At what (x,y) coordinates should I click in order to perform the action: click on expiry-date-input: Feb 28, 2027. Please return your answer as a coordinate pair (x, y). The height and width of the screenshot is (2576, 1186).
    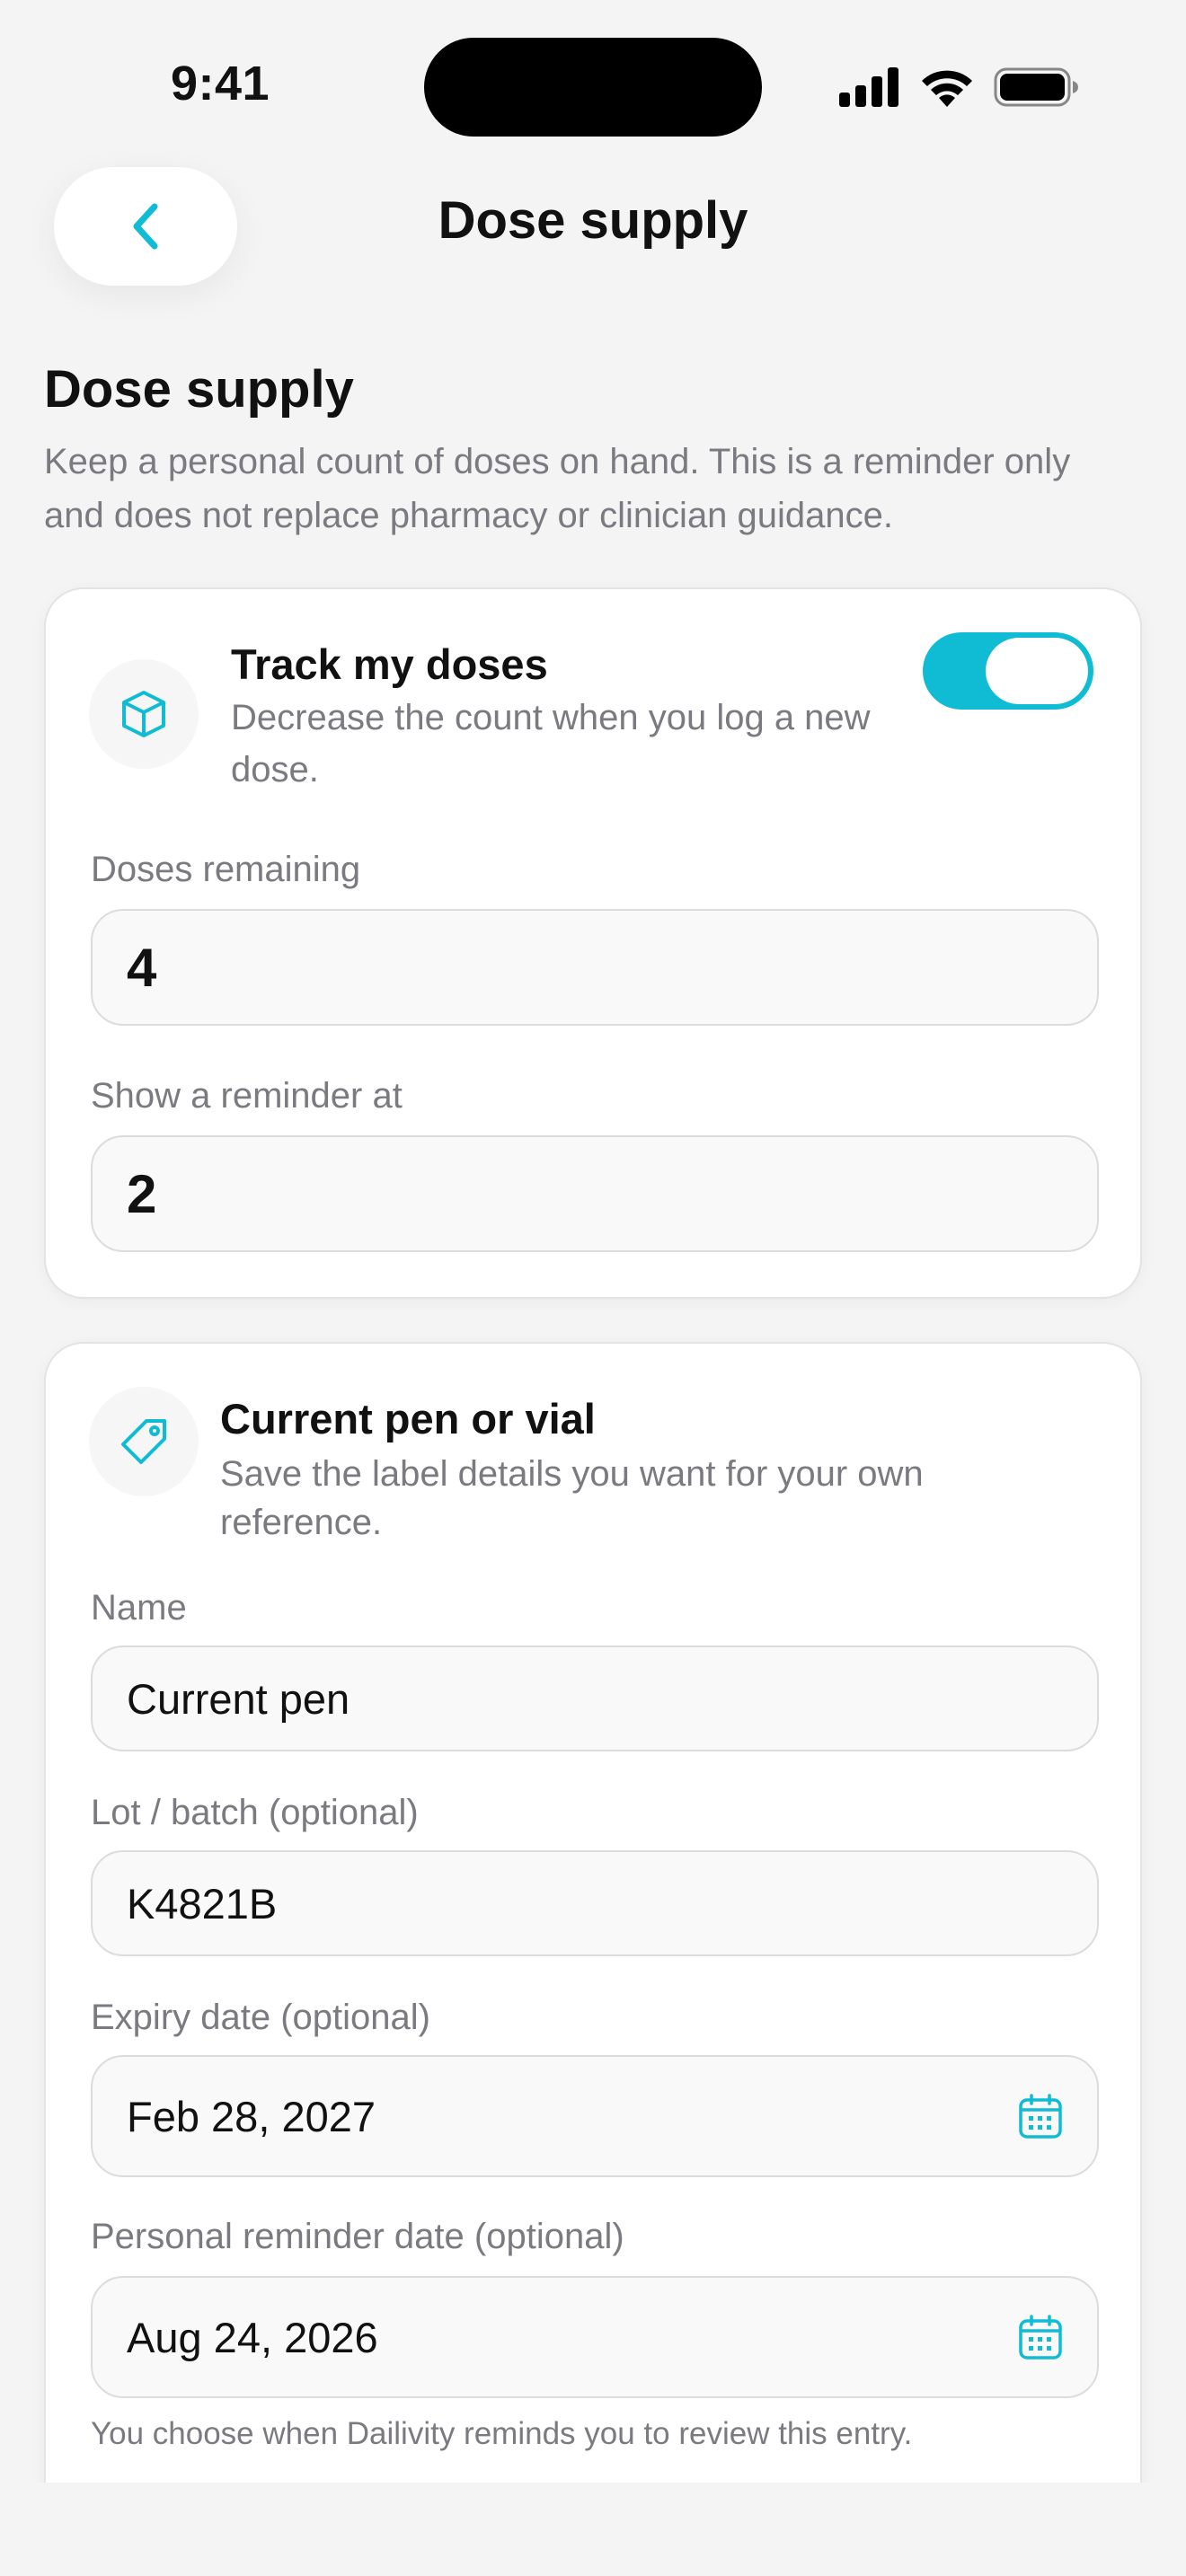
    Looking at the image, I should click on (595, 2116).